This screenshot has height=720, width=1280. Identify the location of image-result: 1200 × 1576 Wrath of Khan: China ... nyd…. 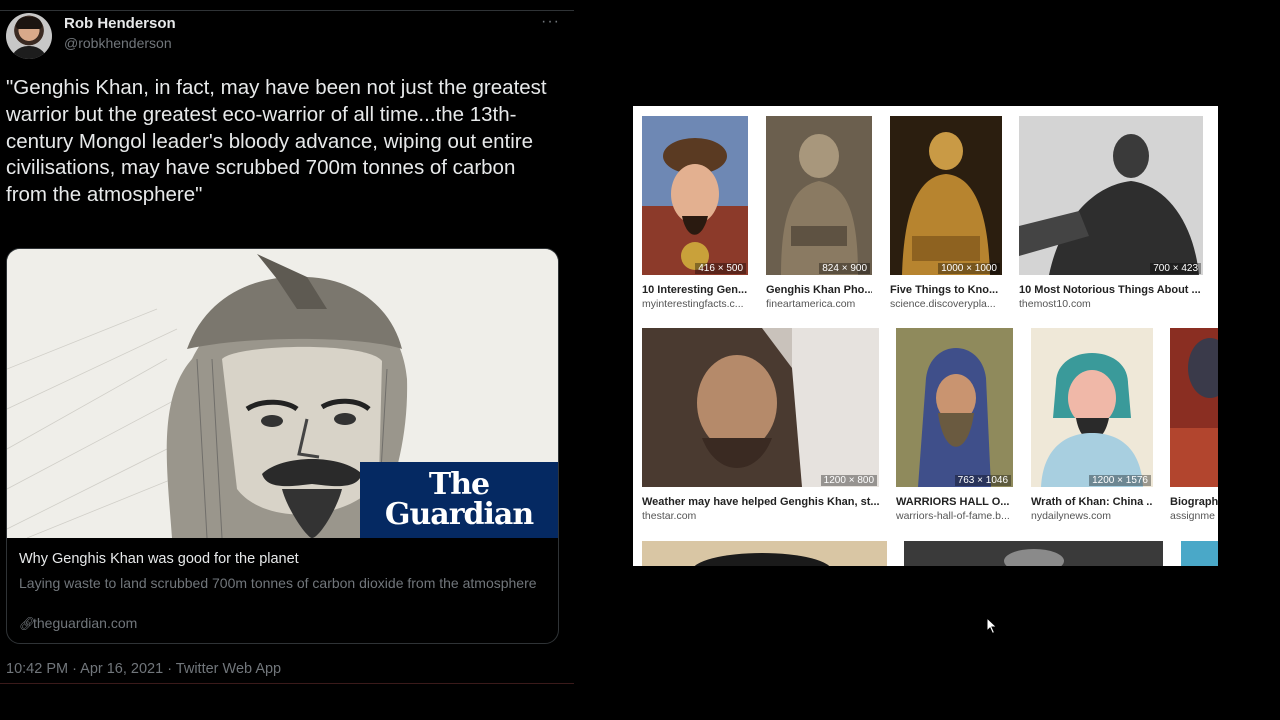
(1092, 425).